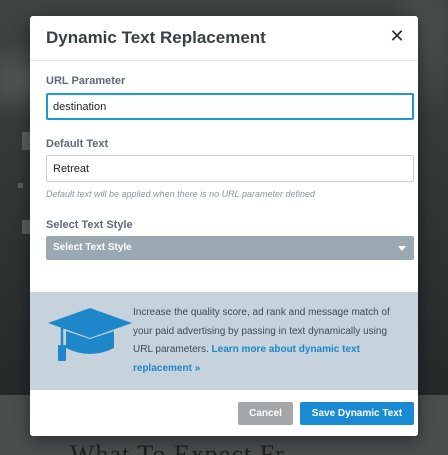 This screenshot has height=455, width=448. What do you see at coordinates (230, 248) in the screenshot?
I see `text-style-select: Select Text Style` at bounding box center [230, 248].